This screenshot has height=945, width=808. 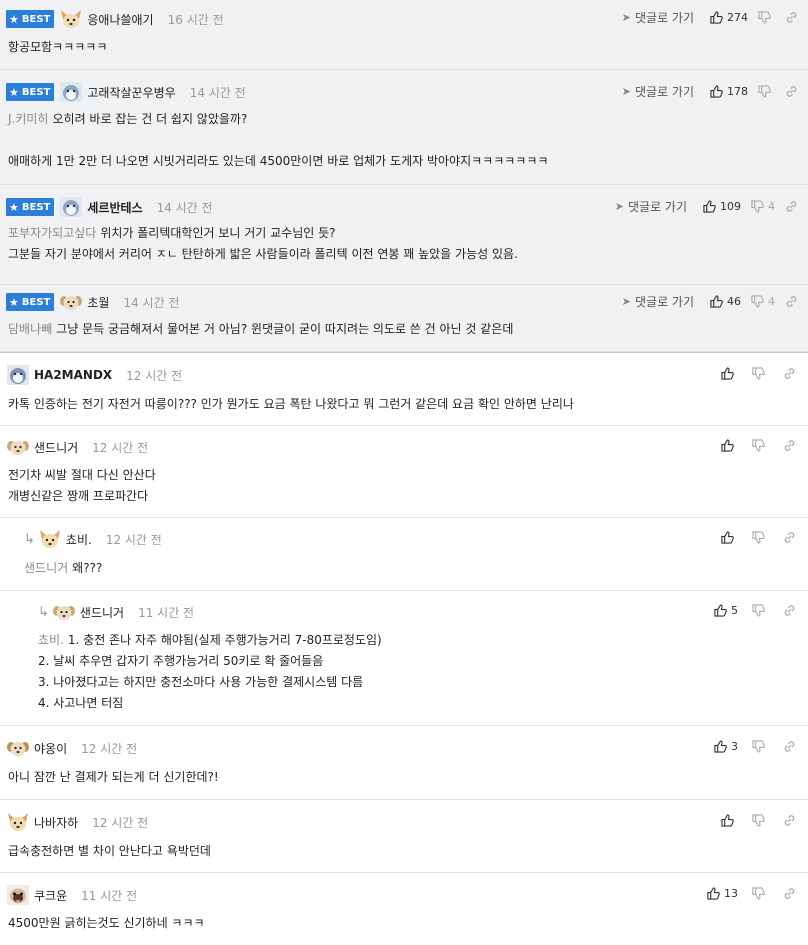 I want to click on comment-text: 왜???, so click(x=87, y=568).